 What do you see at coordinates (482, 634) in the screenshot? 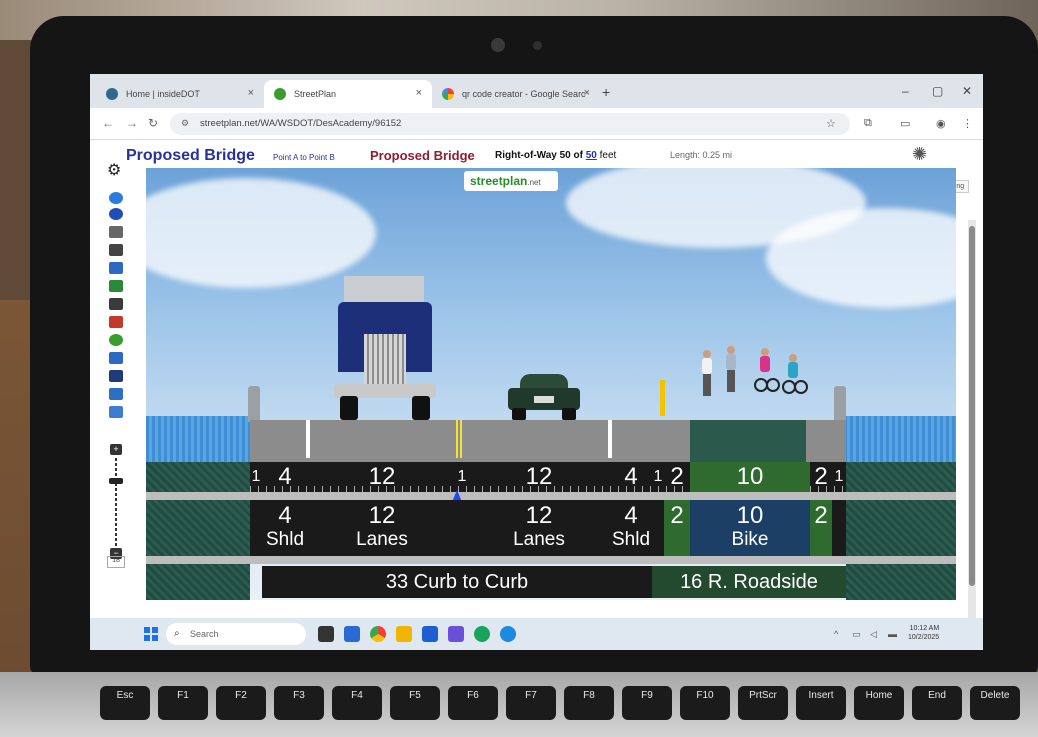
I see `app-icon` at bounding box center [482, 634].